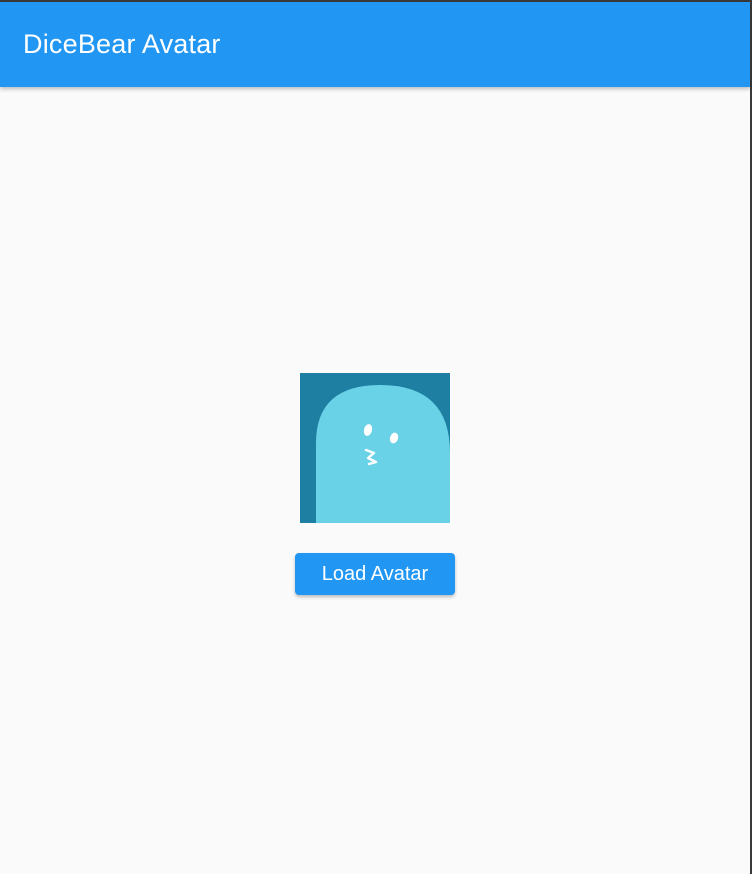  What do you see at coordinates (375, 44) in the screenshot?
I see `app-bar: DiceBear Avatar` at bounding box center [375, 44].